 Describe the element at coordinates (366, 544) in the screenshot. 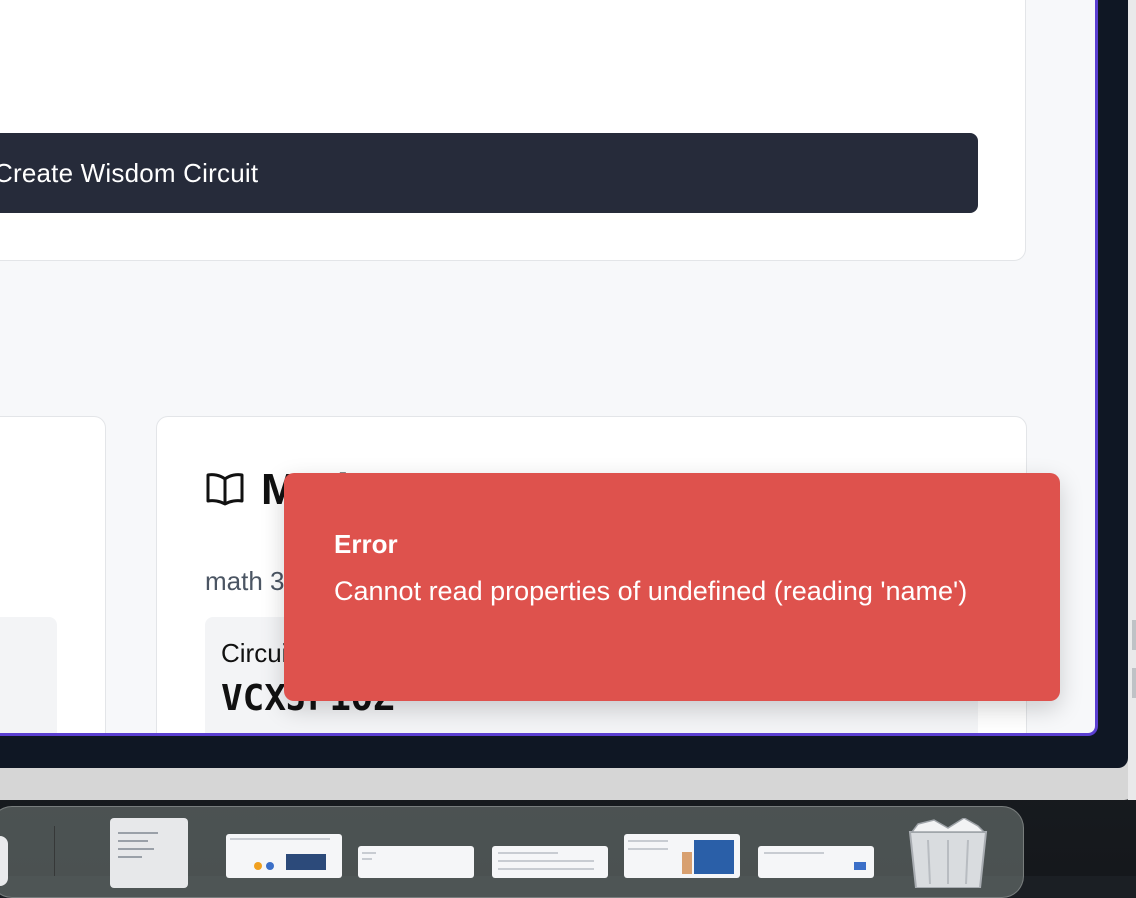

I see `toast-title: Error` at that location.